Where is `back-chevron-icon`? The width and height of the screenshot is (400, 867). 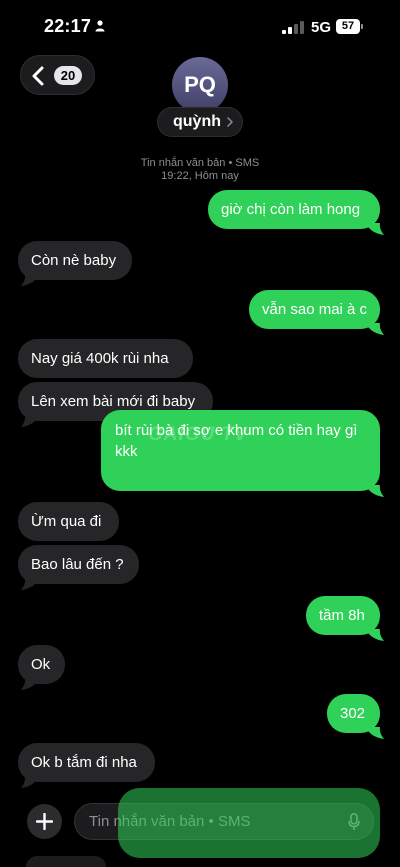
back-chevron-icon is located at coordinates (38, 76).